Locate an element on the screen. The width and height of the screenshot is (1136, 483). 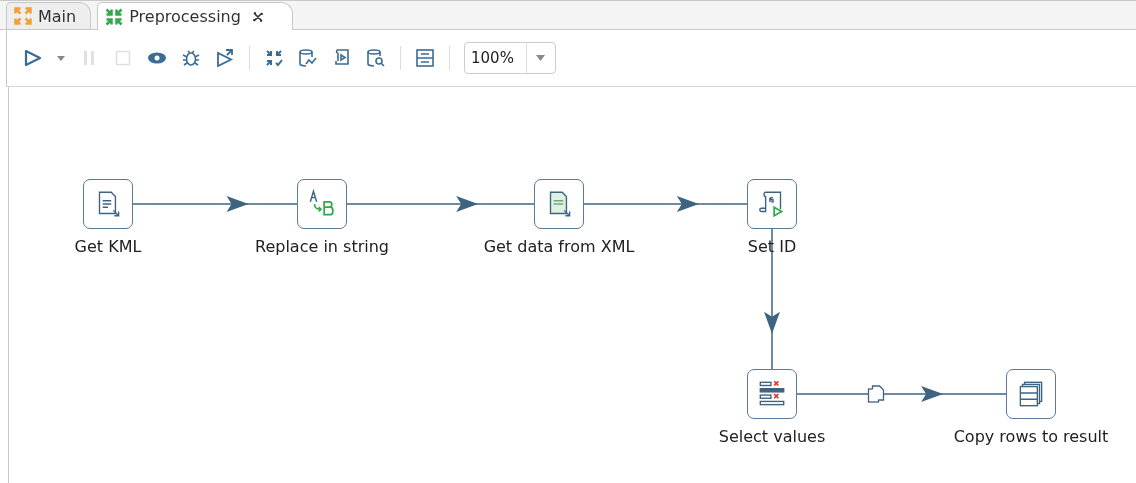
editor-tab: Main is located at coordinates (49, 15).